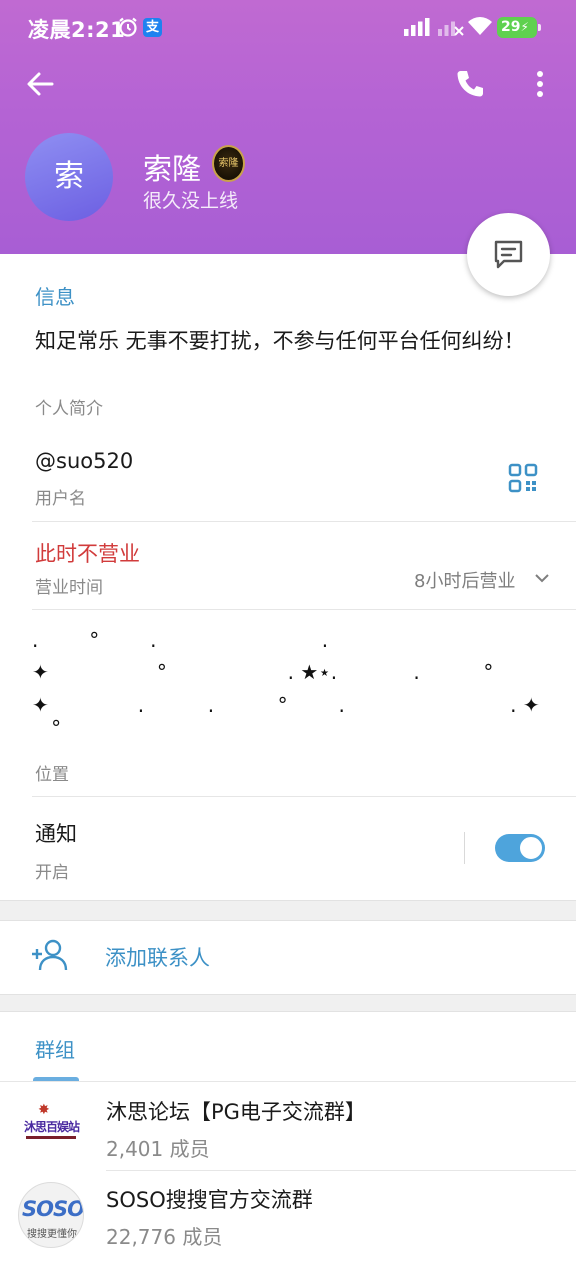  Describe the element at coordinates (69, 177) in the screenshot. I see `avatar: 索` at that location.